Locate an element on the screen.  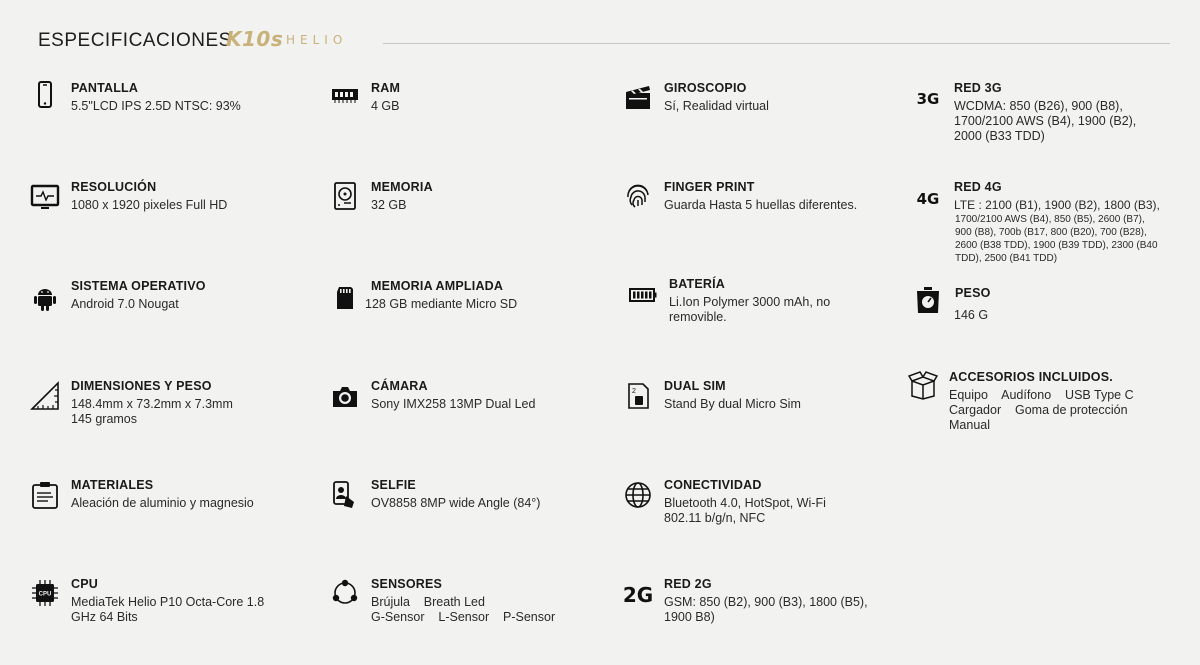
spec-value: Aleación de aluminio y magnesio is located at coordinates (162, 503).